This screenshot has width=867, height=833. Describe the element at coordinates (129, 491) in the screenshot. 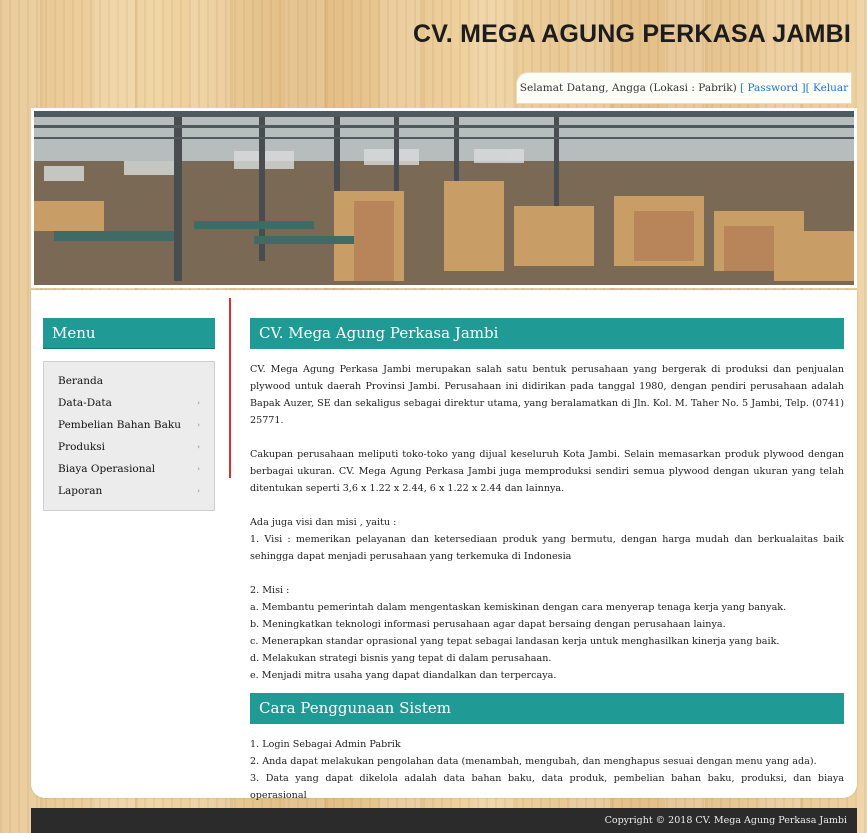

I see `menu-item-laporan: Laporan ›` at that location.